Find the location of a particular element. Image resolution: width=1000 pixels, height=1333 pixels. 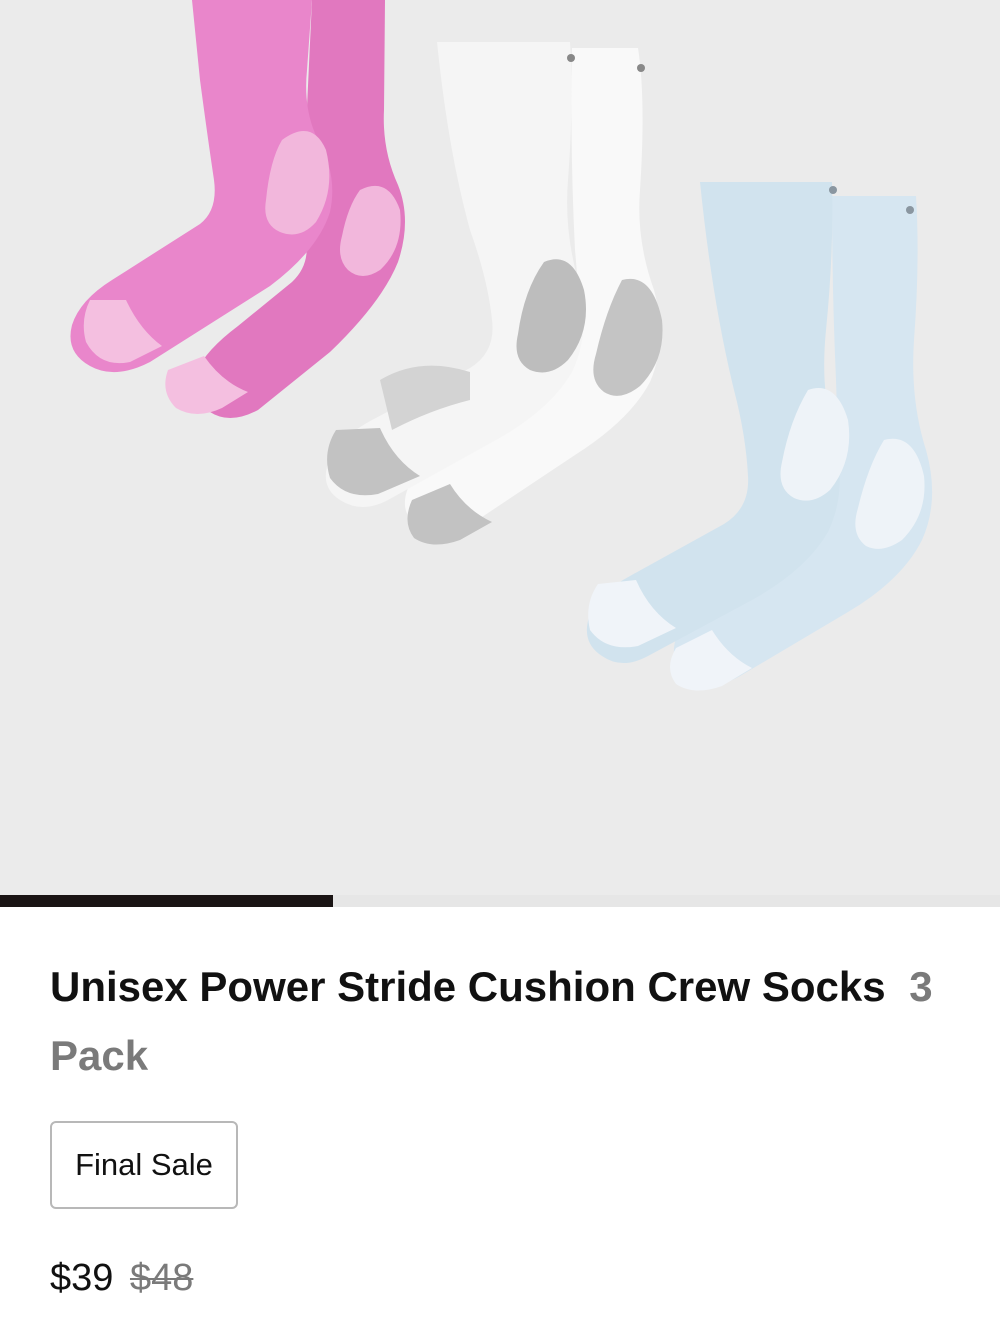

pink-sock-pair is located at coordinates (237, 209).